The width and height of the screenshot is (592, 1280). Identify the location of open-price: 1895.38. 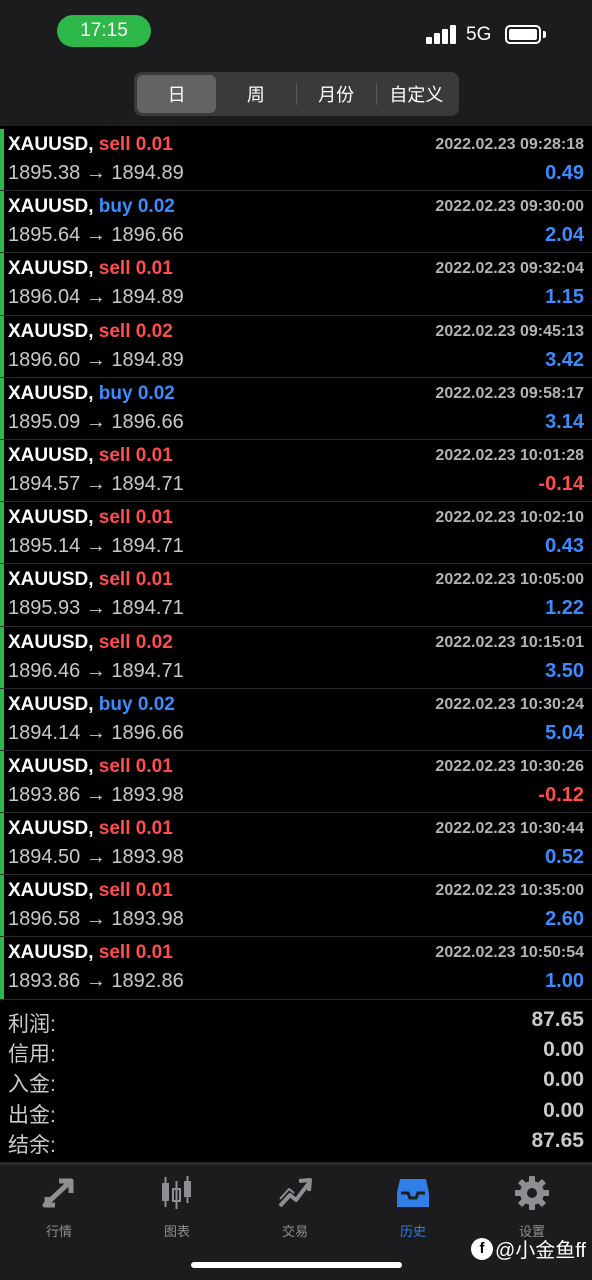
(44, 173).